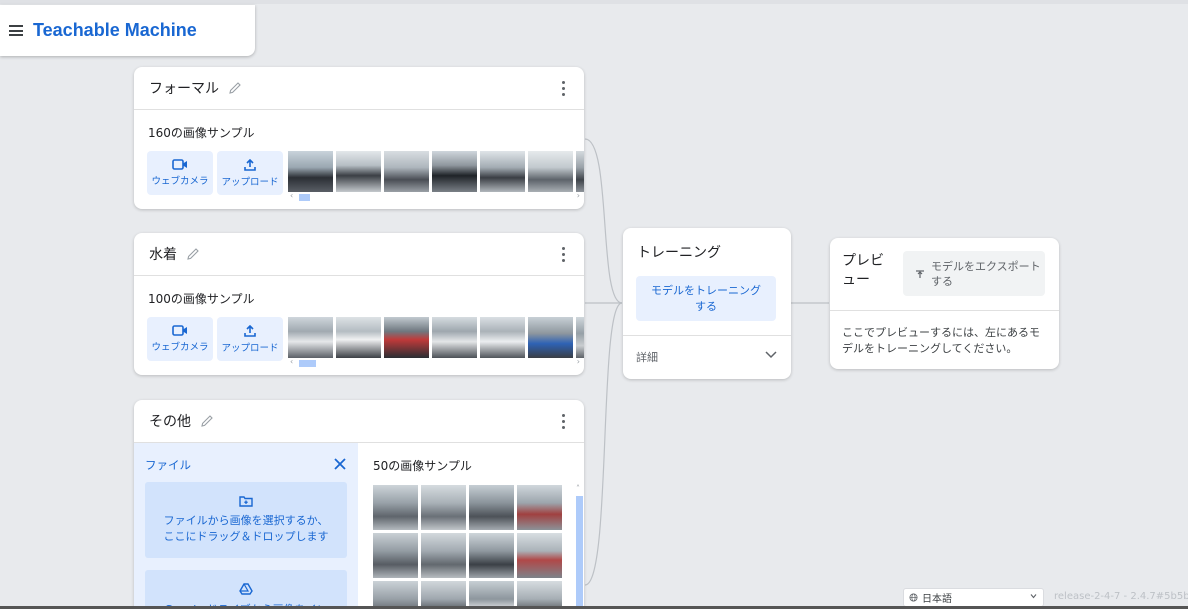 The height and width of the screenshot is (609, 1188). Describe the element at coordinates (340, 464) in the screenshot. I see `close-icon` at that location.